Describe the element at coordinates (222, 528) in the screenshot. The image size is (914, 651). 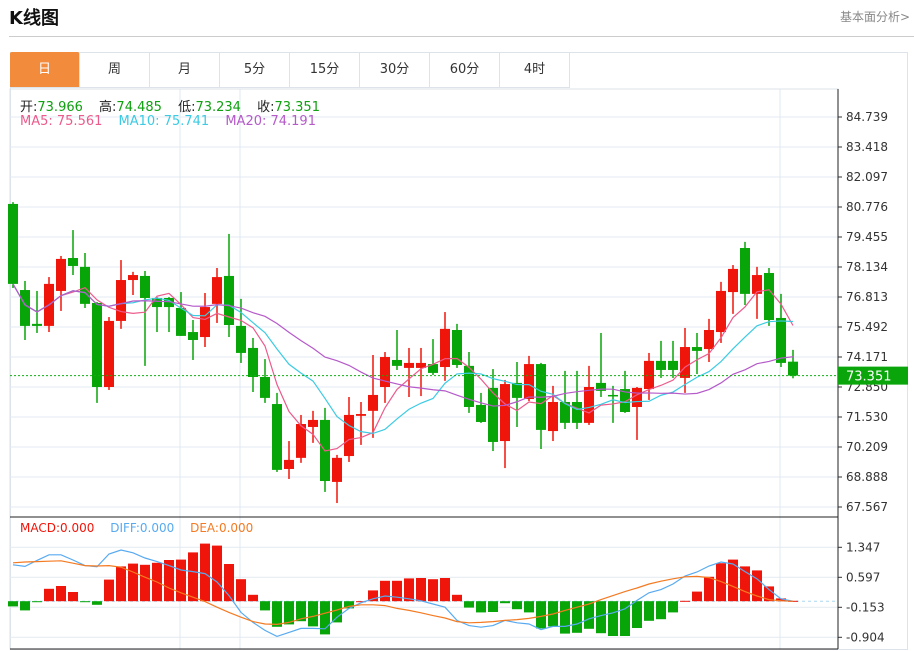
I see `dea-value: DEA:0.000` at that location.